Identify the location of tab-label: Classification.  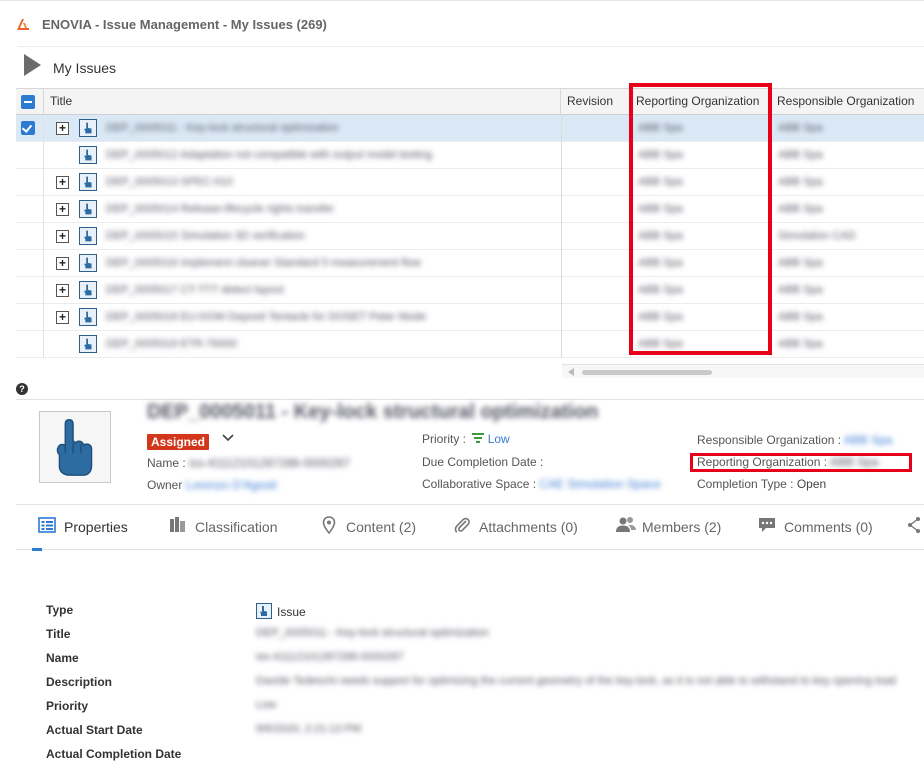
(236, 527).